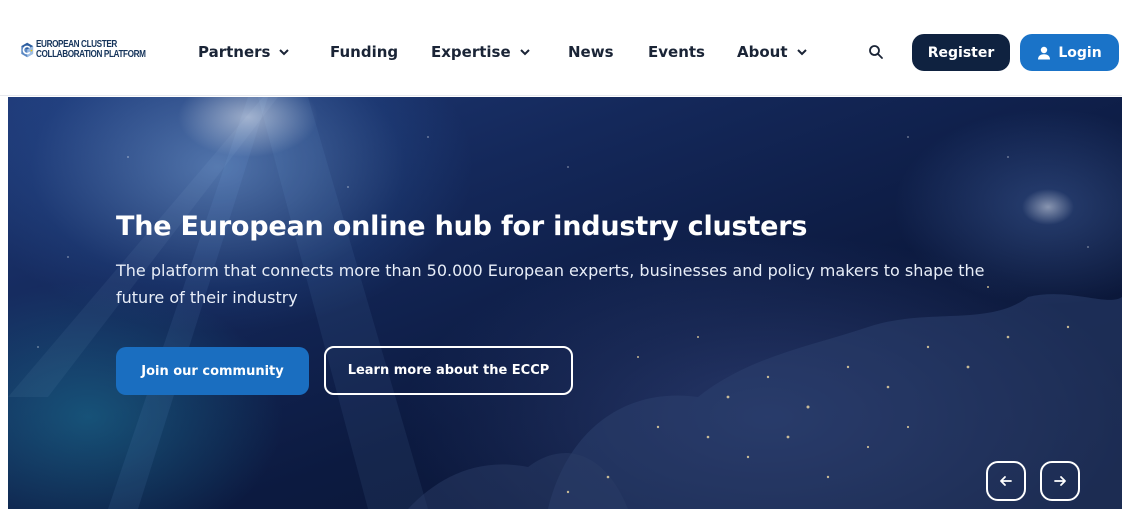 This screenshot has height=509, width=1122. I want to click on nav-partners: Partners, so click(244, 52).